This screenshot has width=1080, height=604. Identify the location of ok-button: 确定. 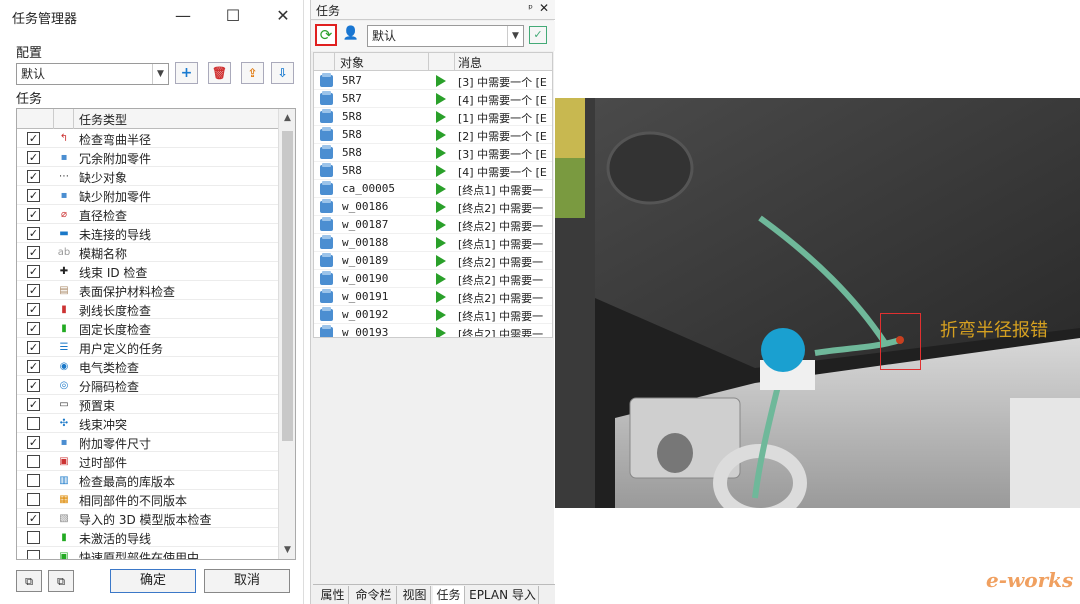
(153, 581).